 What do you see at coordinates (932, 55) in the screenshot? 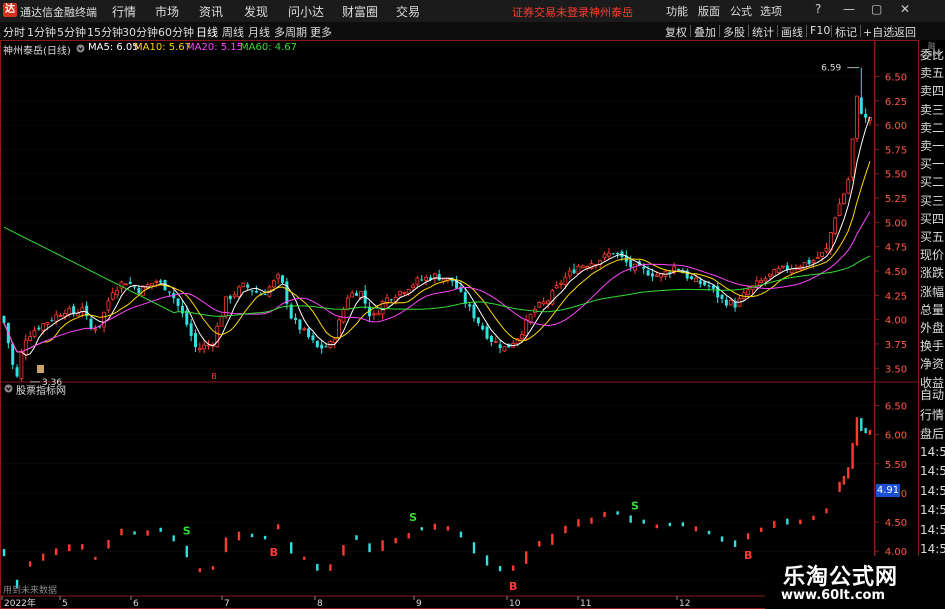
I see `panel-item: 委比` at bounding box center [932, 55].